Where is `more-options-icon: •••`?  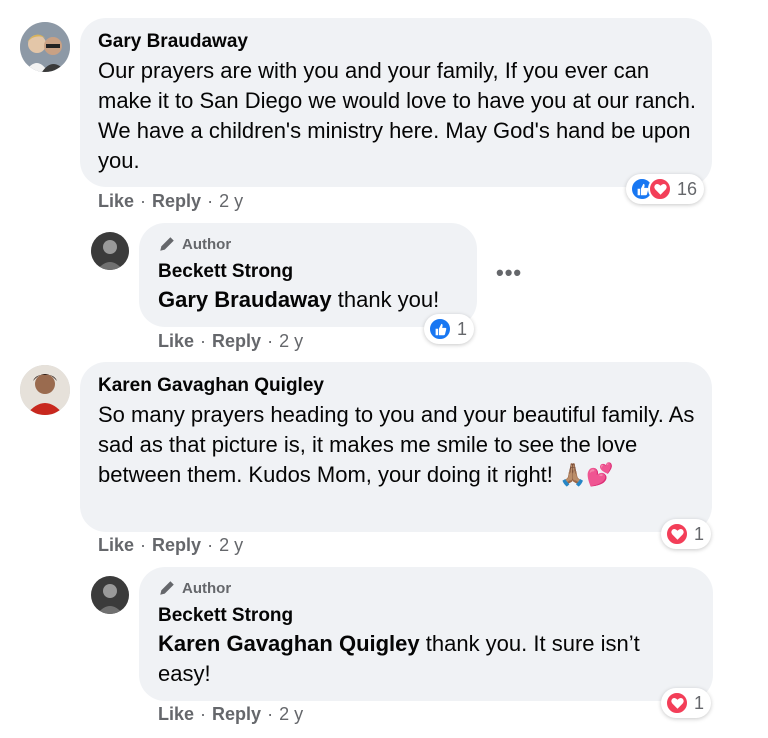 more-options-icon: ••• is located at coordinates (509, 273).